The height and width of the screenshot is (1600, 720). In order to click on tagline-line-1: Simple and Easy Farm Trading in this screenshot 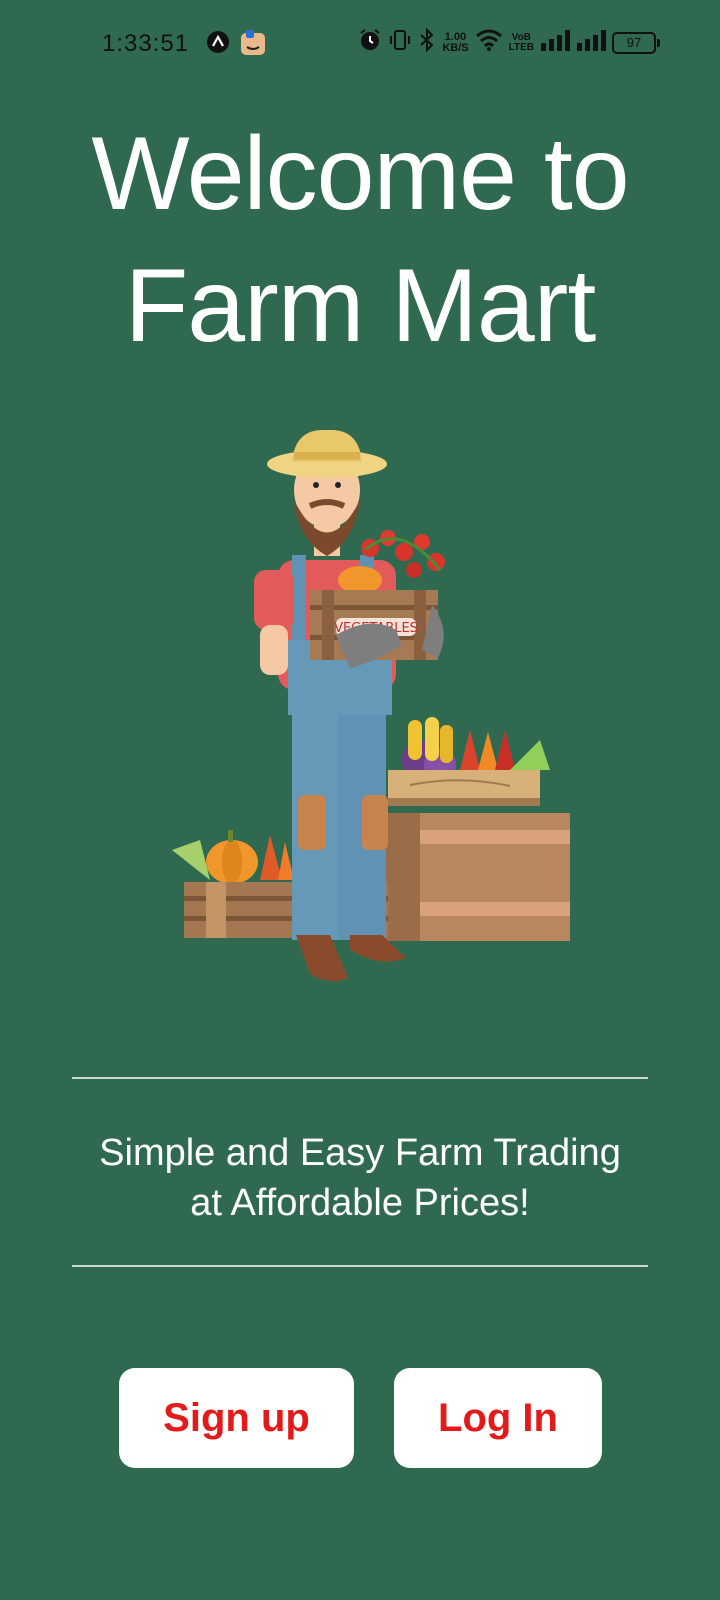, I will do `click(360, 1153)`.